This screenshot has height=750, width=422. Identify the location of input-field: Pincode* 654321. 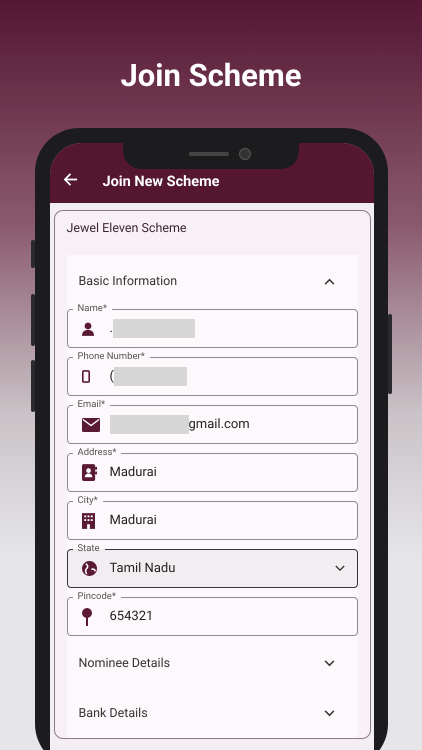
(212, 613).